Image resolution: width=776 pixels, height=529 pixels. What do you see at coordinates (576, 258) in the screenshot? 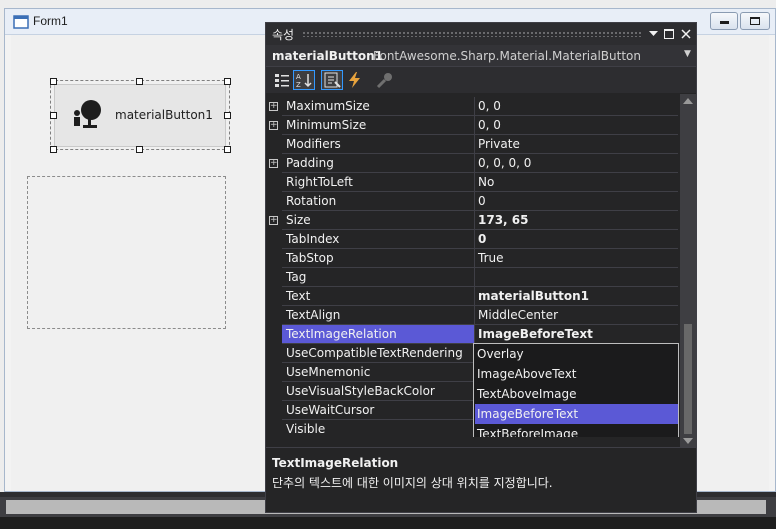
I see `property-value: True` at bounding box center [576, 258].